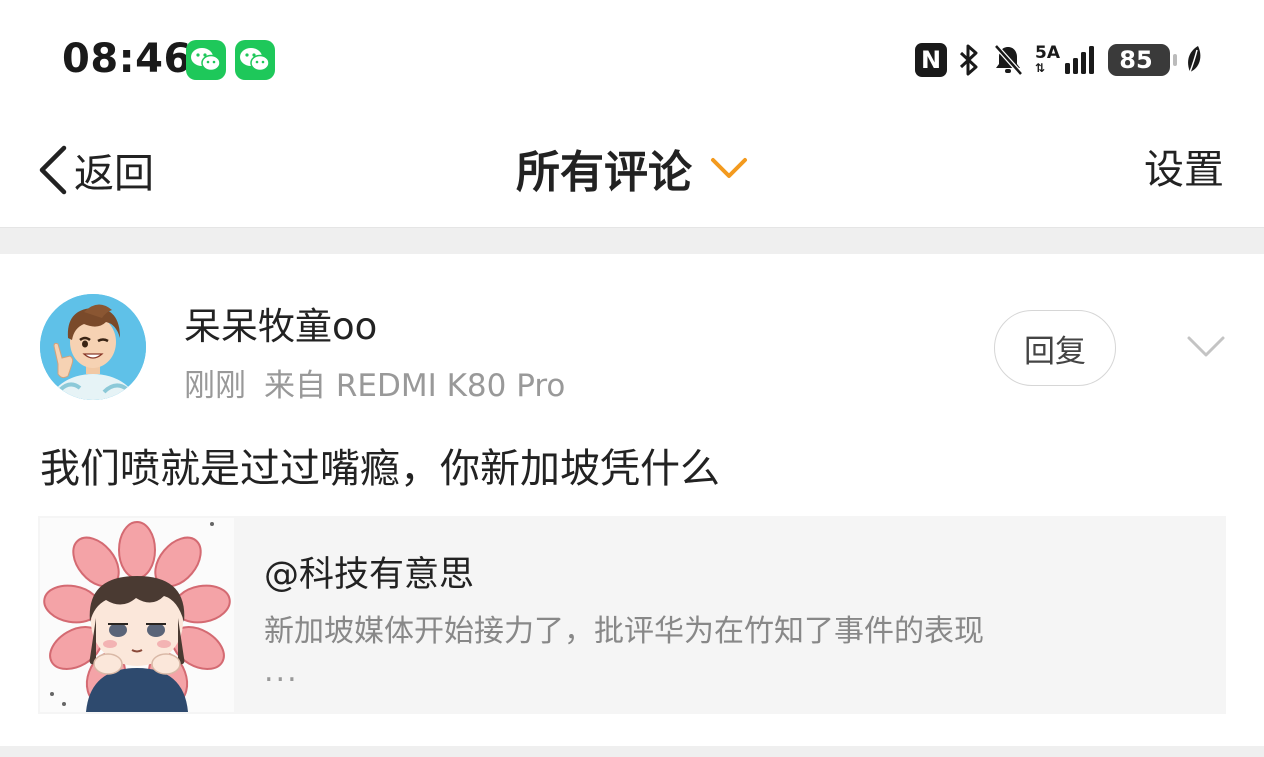 The height and width of the screenshot is (757, 1264). I want to click on bluetooth-icon, so click(968, 60).